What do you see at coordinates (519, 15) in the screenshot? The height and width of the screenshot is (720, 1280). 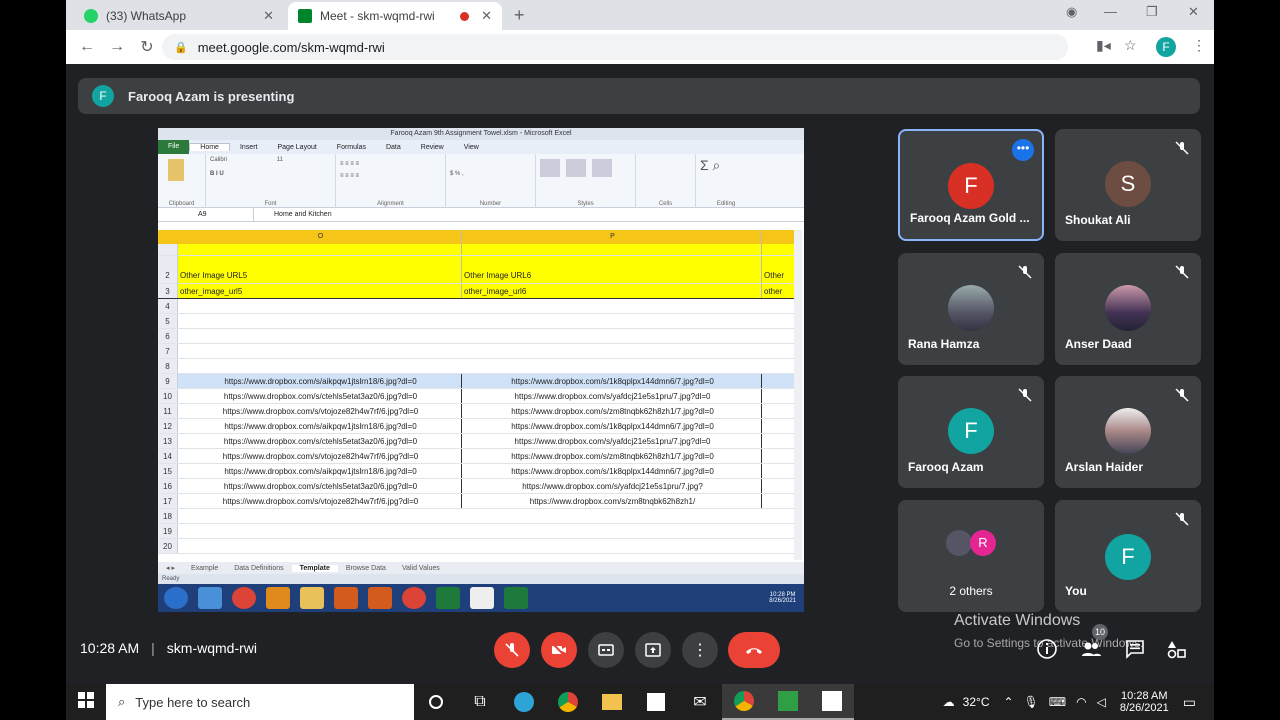 I see `new-tab-icon: +` at bounding box center [519, 15].